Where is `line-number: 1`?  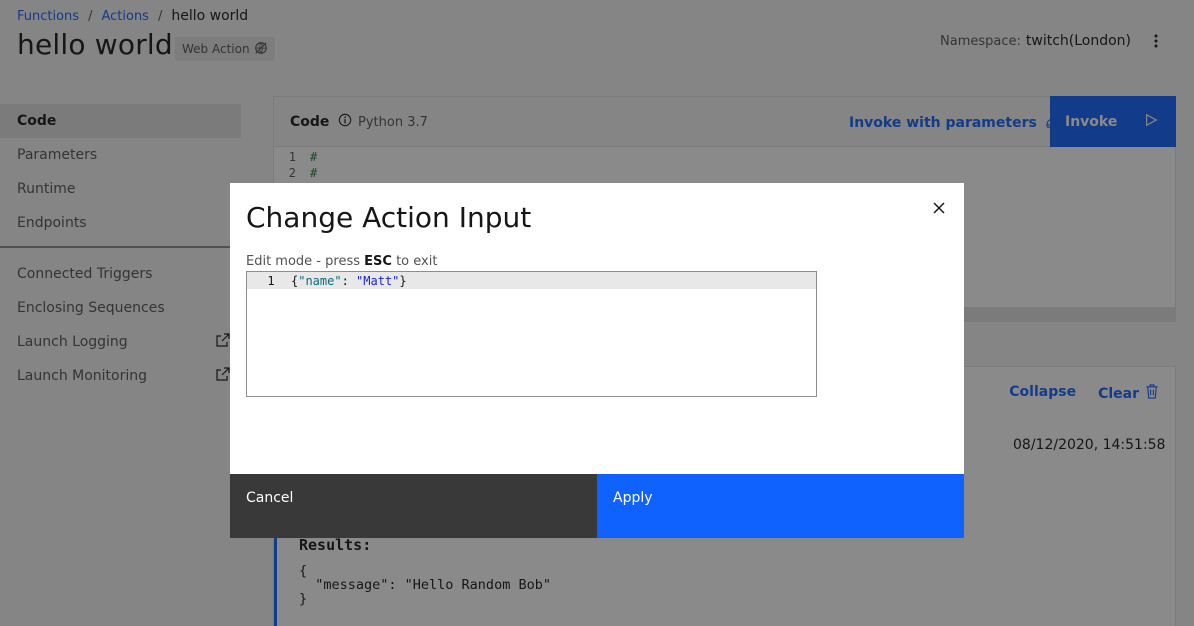
line-number: 1 is located at coordinates (271, 280).